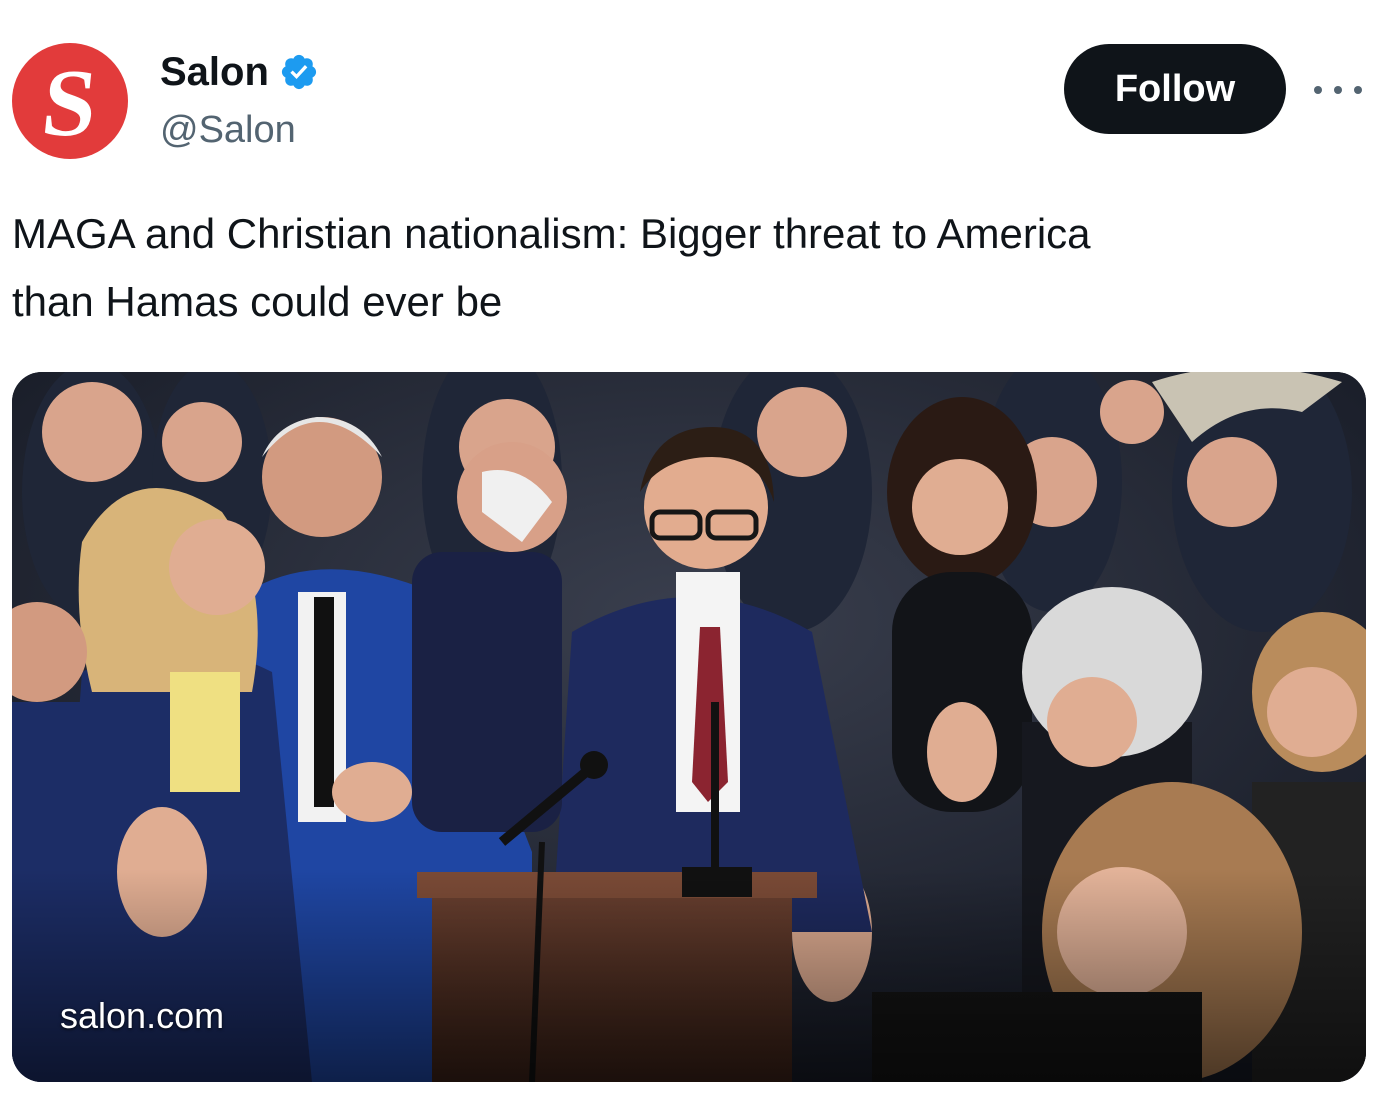 This screenshot has height=1118, width=1388. I want to click on name-row: Salon, so click(239, 72).